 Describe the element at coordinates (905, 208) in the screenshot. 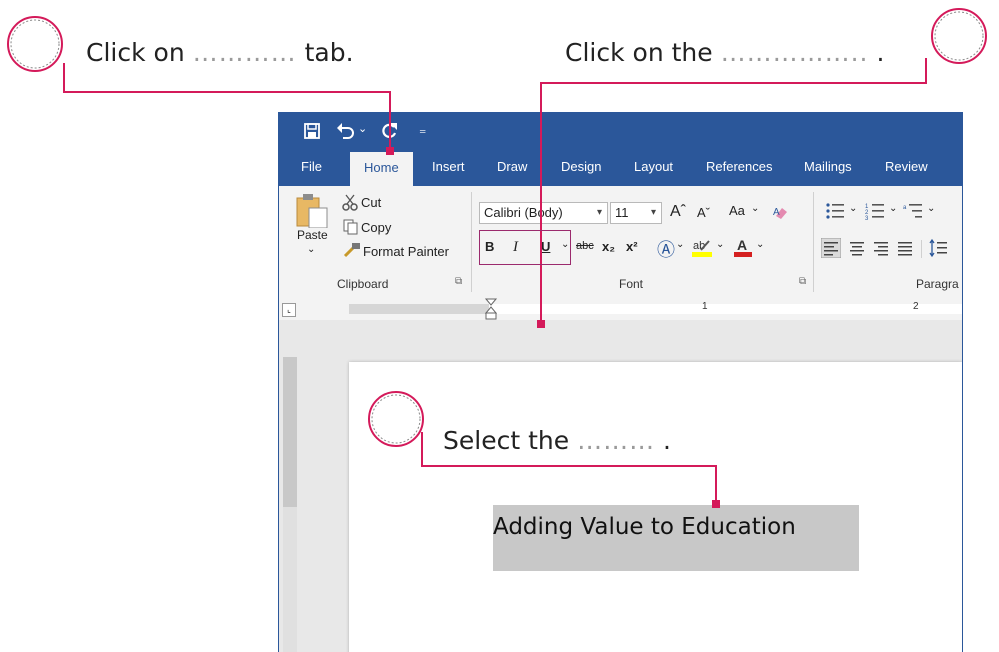

I see `svg-text: a` at that location.